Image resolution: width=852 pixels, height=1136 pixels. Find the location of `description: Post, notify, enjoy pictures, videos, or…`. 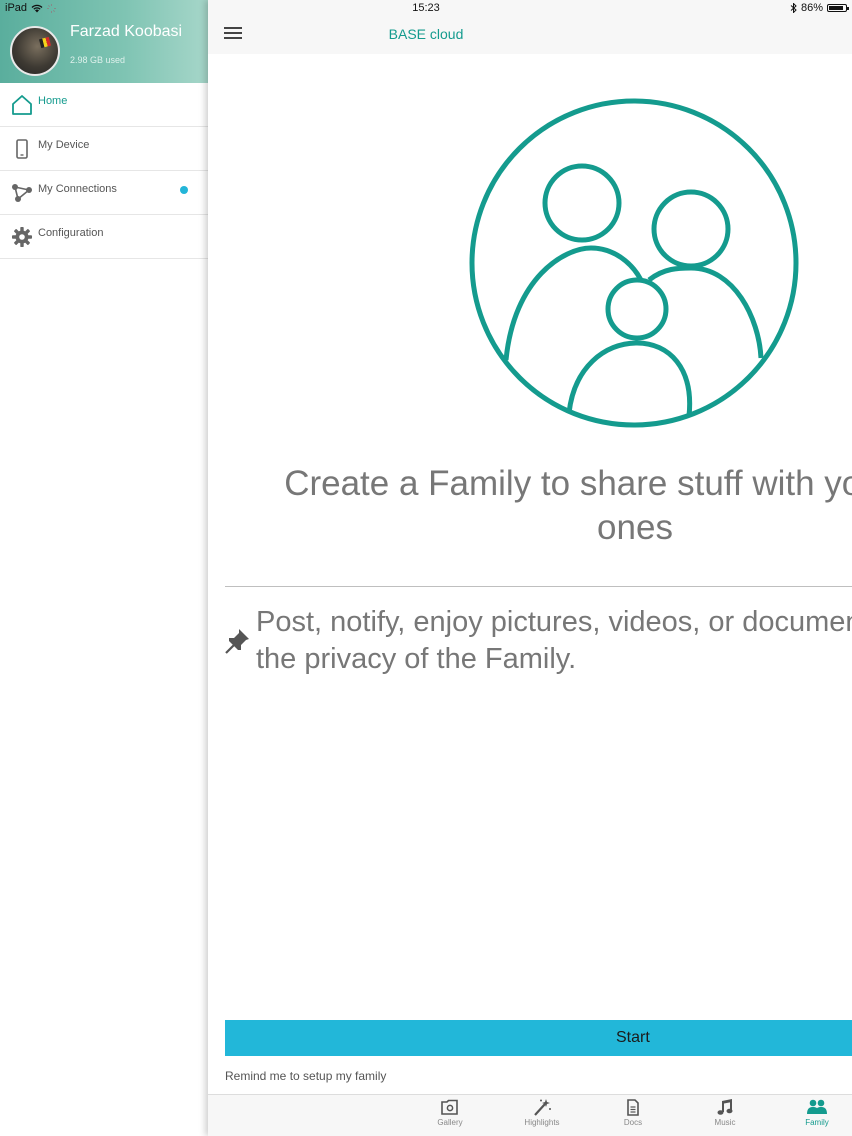

description: Post, notify, enjoy pictures, videos, or… is located at coordinates (554, 641).